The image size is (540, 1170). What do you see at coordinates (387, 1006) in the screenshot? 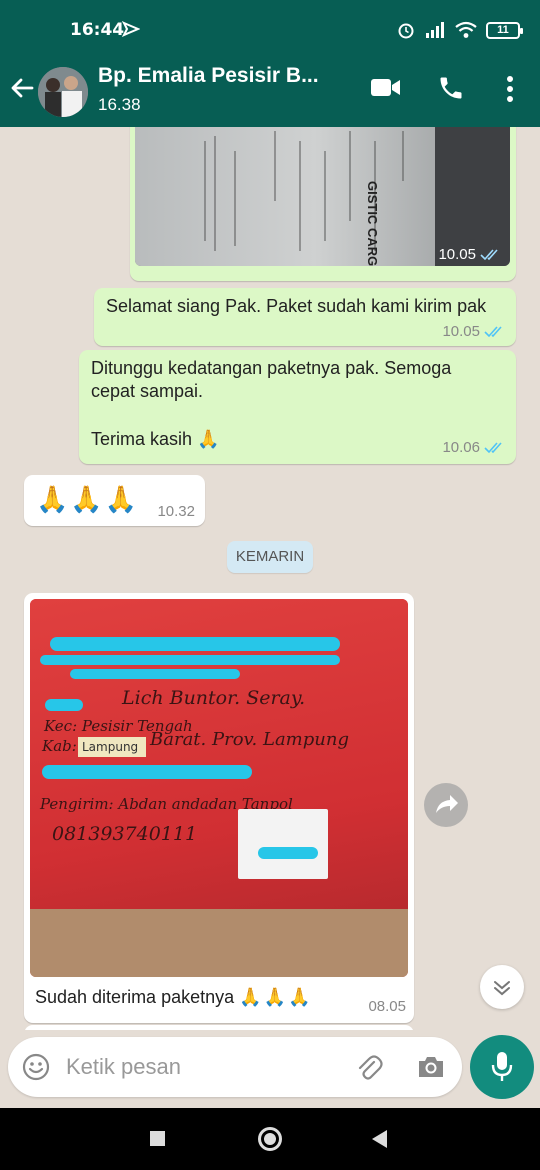
I see `message-time: 08.05` at bounding box center [387, 1006].